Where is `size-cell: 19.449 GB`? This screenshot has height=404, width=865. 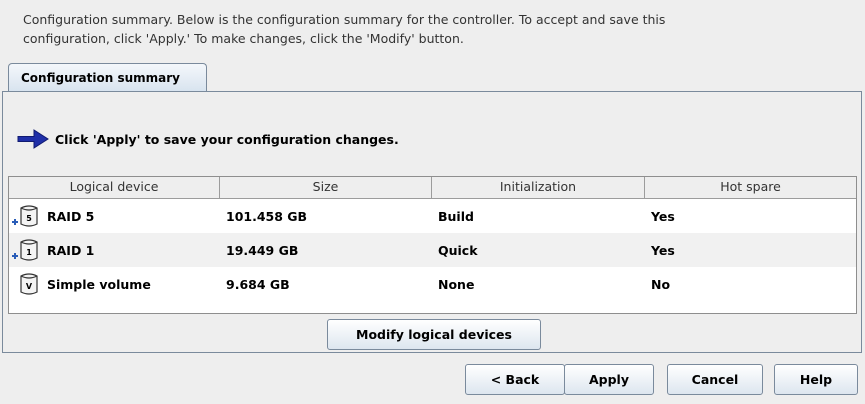 size-cell: 19.449 GB is located at coordinates (262, 250).